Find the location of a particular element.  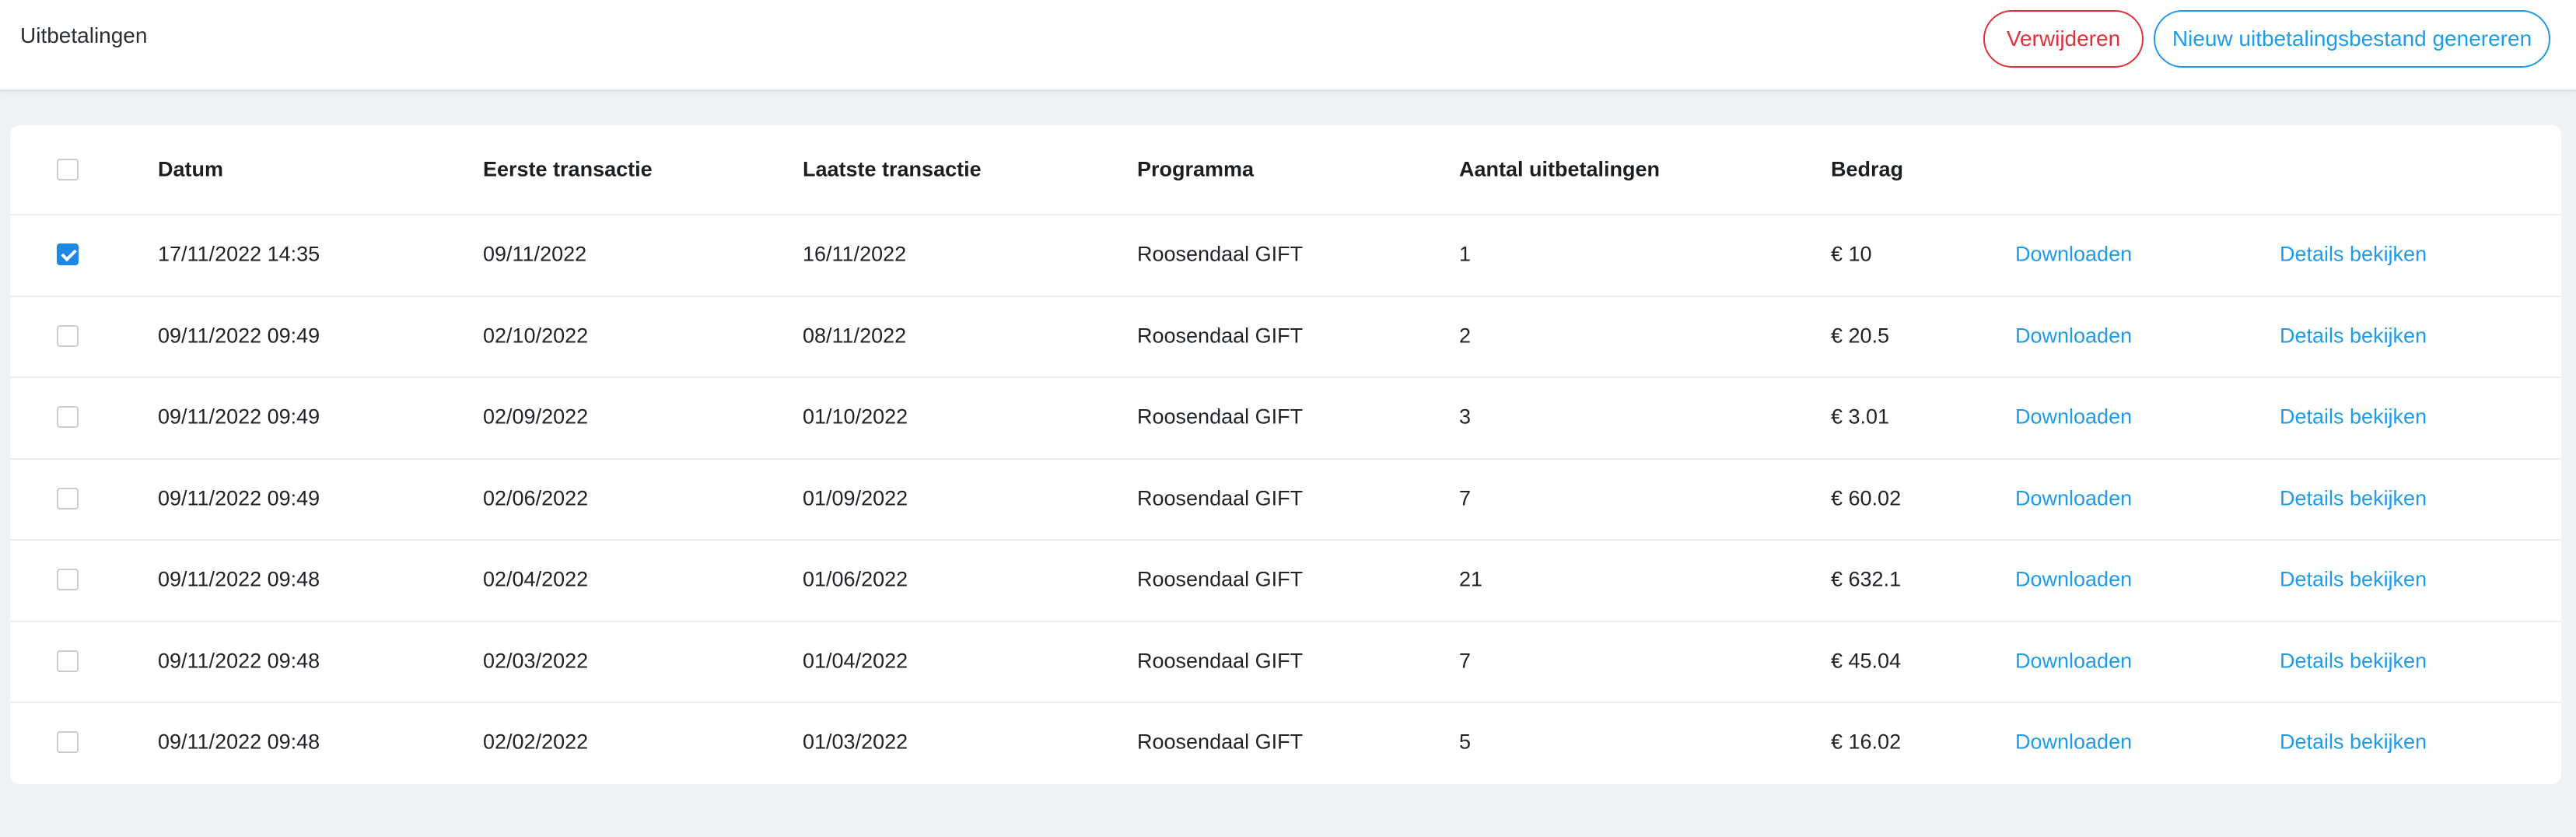

cell-bedrag: € 45.04 is located at coordinates (1867, 661).